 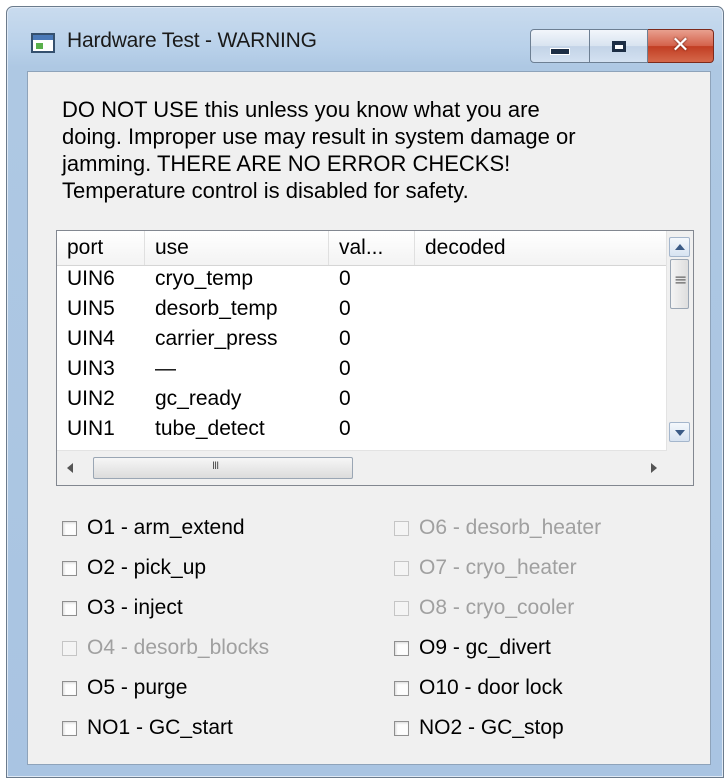 I want to click on scroll-up-arrow-icon, so click(x=679, y=247).